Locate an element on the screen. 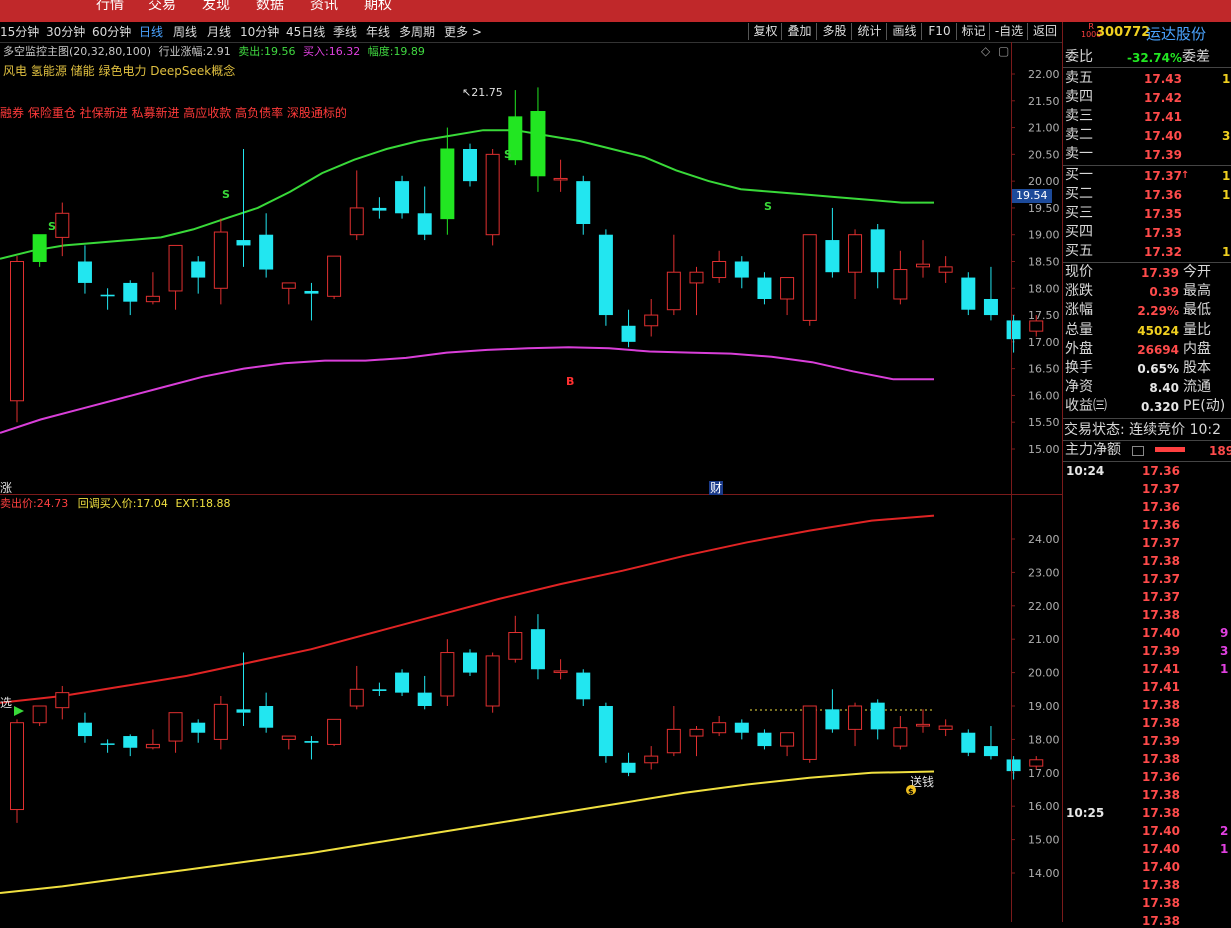 Image resolution: width=1231 pixels, height=928 pixels. tick-volume: 3 is located at coordinates (1224, 651).